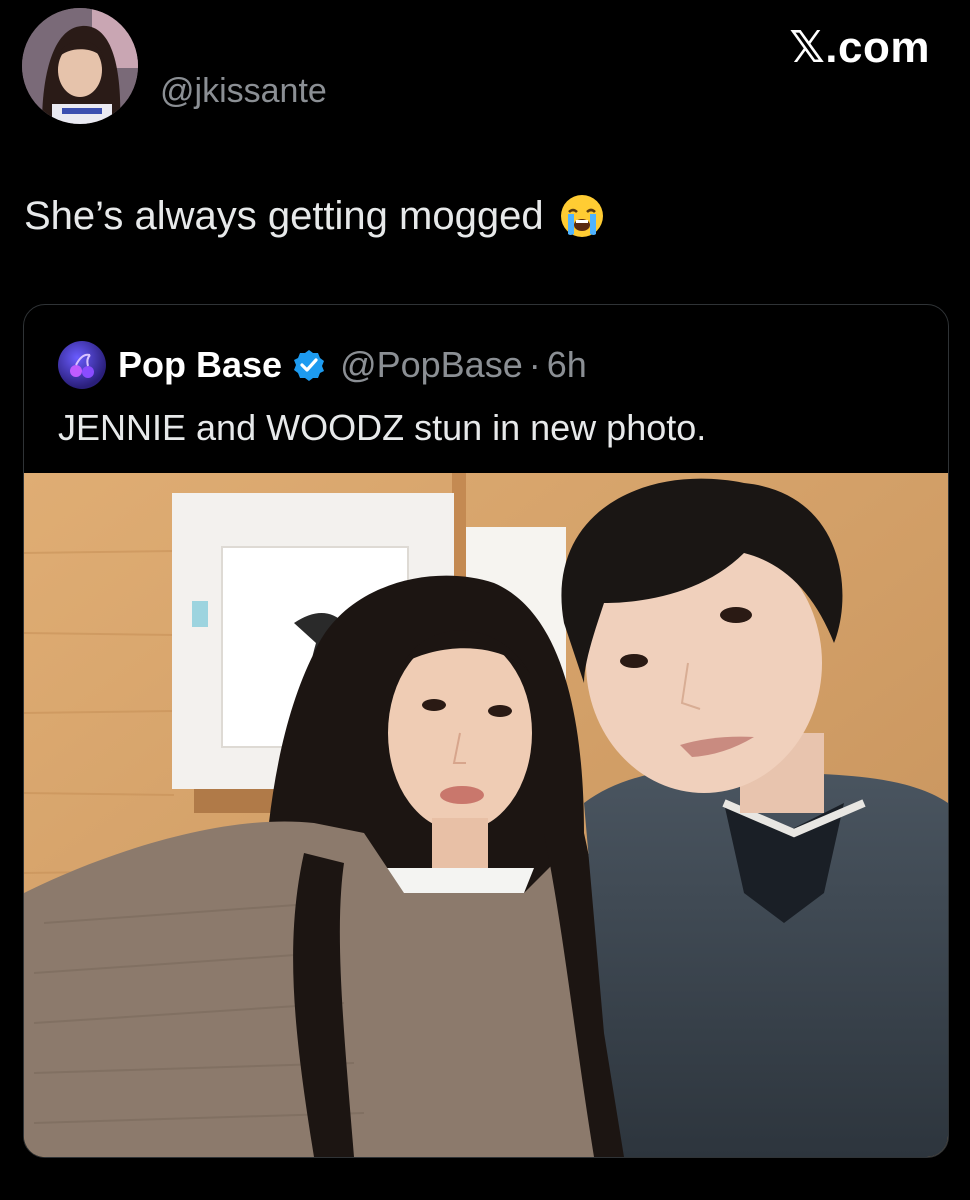 This screenshot has width=970, height=1200. I want to click on quoted-tweet-header: Pop Base @PopBase · 6h, so click(322, 365).